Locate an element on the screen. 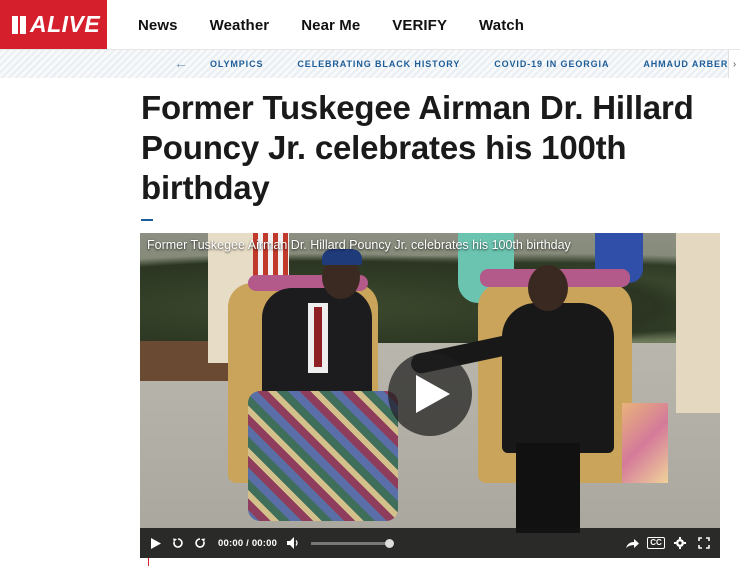 The width and height of the screenshot is (740, 566). arrow-left-icon: ← is located at coordinates (181, 63).